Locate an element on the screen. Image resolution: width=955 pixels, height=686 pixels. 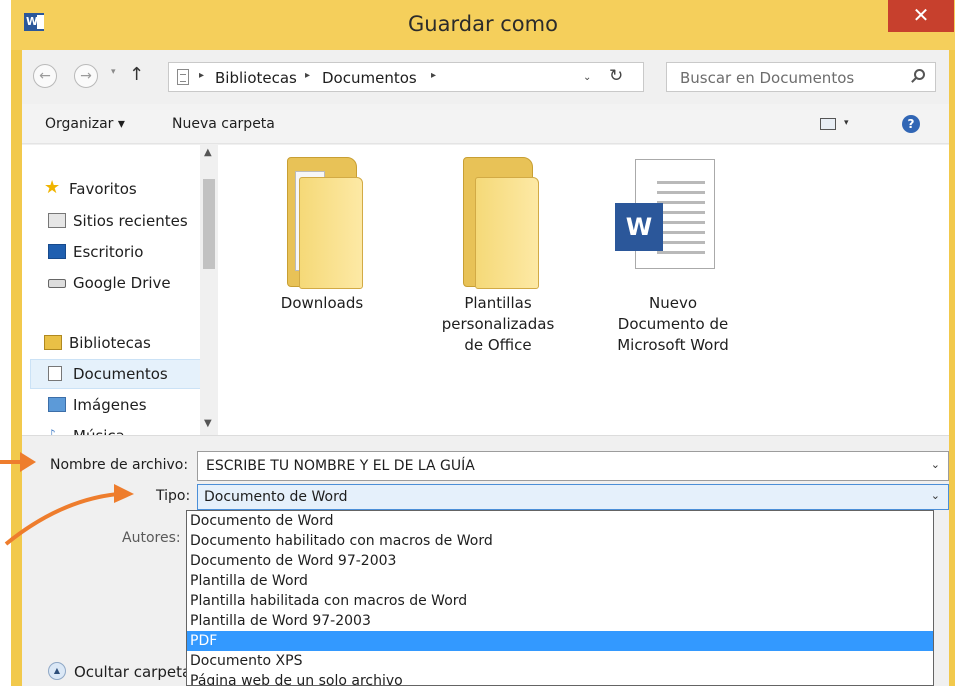
scrollbar-thumb is located at coordinates (209, 224).